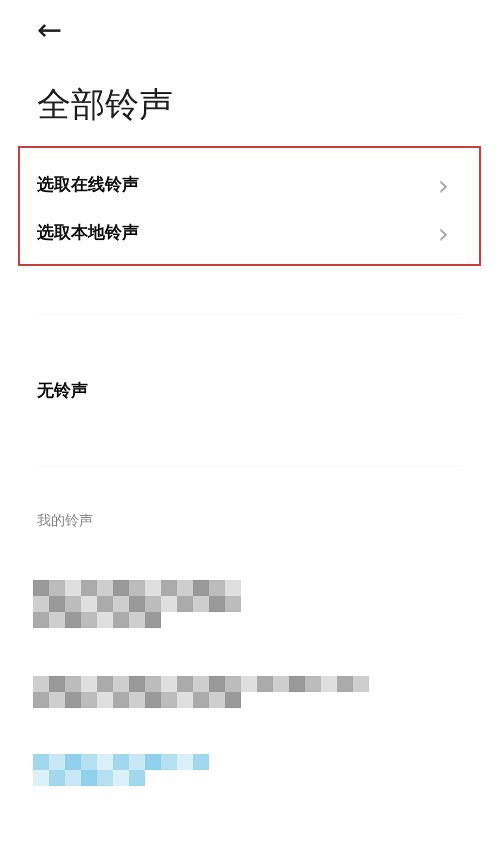 The image size is (499, 846). What do you see at coordinates (249, 186) in the screenshot?
I see `option-row: 选取在线铃声 ›` at bounding box center [249, 186].